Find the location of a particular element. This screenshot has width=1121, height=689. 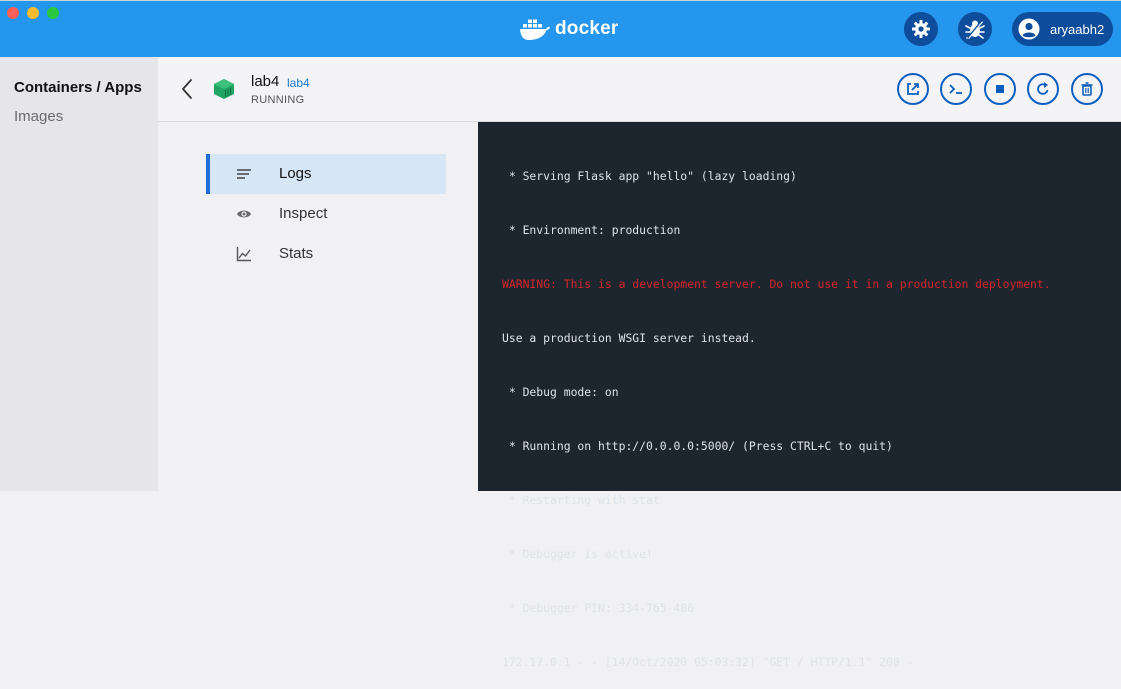

log-line: * Debug mode: on is located at coordinates (560, 392).